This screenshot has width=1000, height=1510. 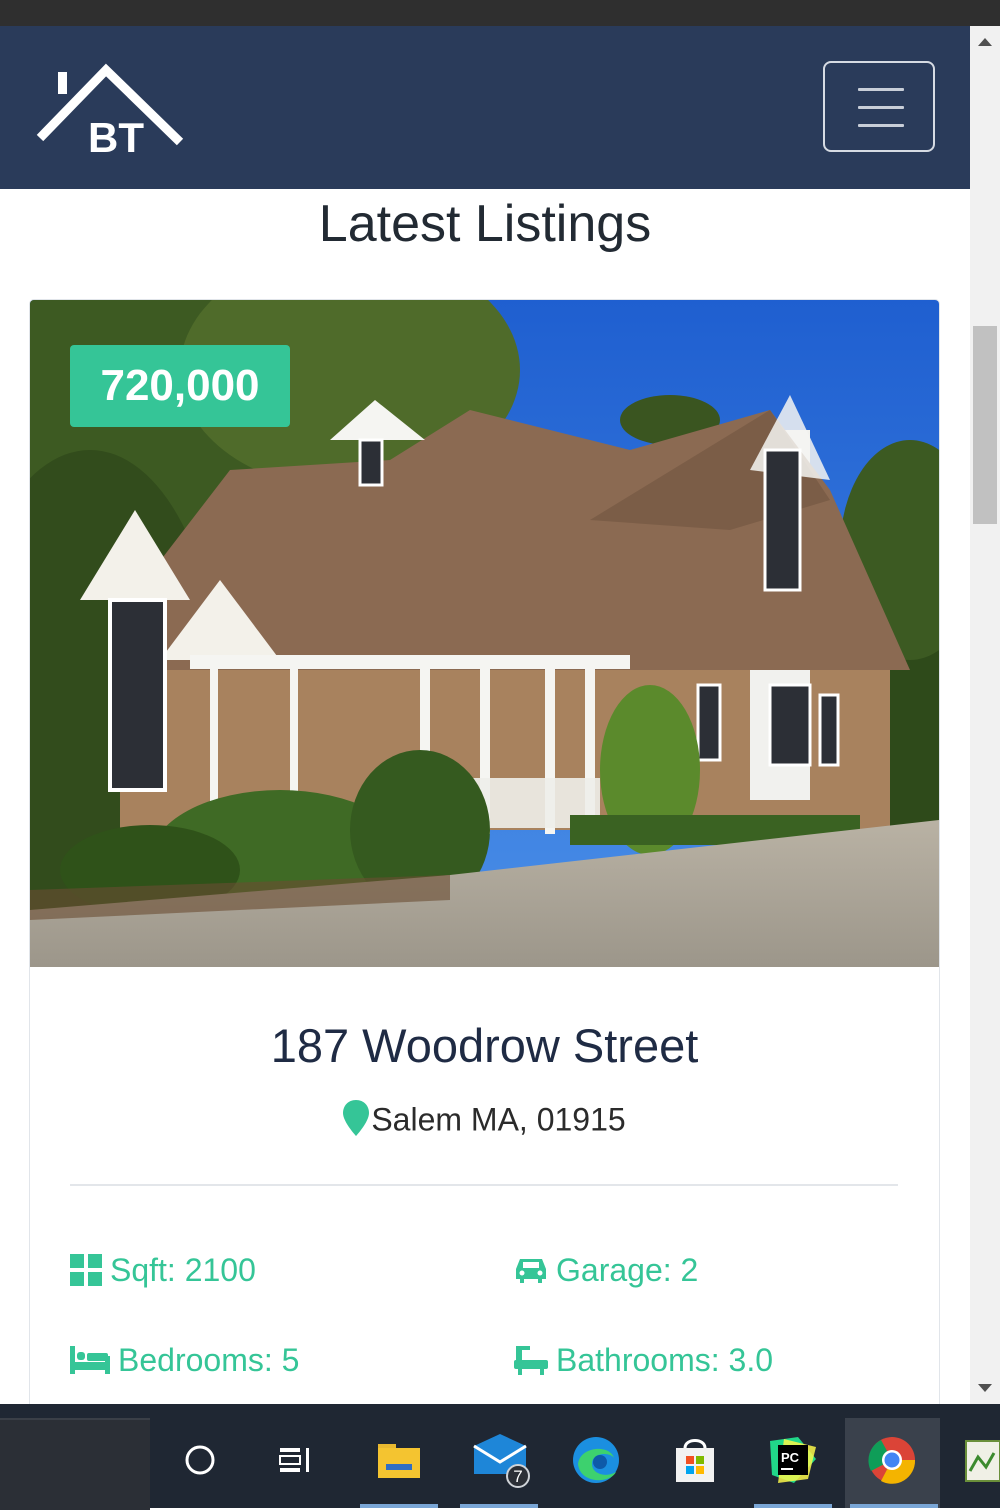 I want to click on th-large-icon, so click(x=86, y=1269).